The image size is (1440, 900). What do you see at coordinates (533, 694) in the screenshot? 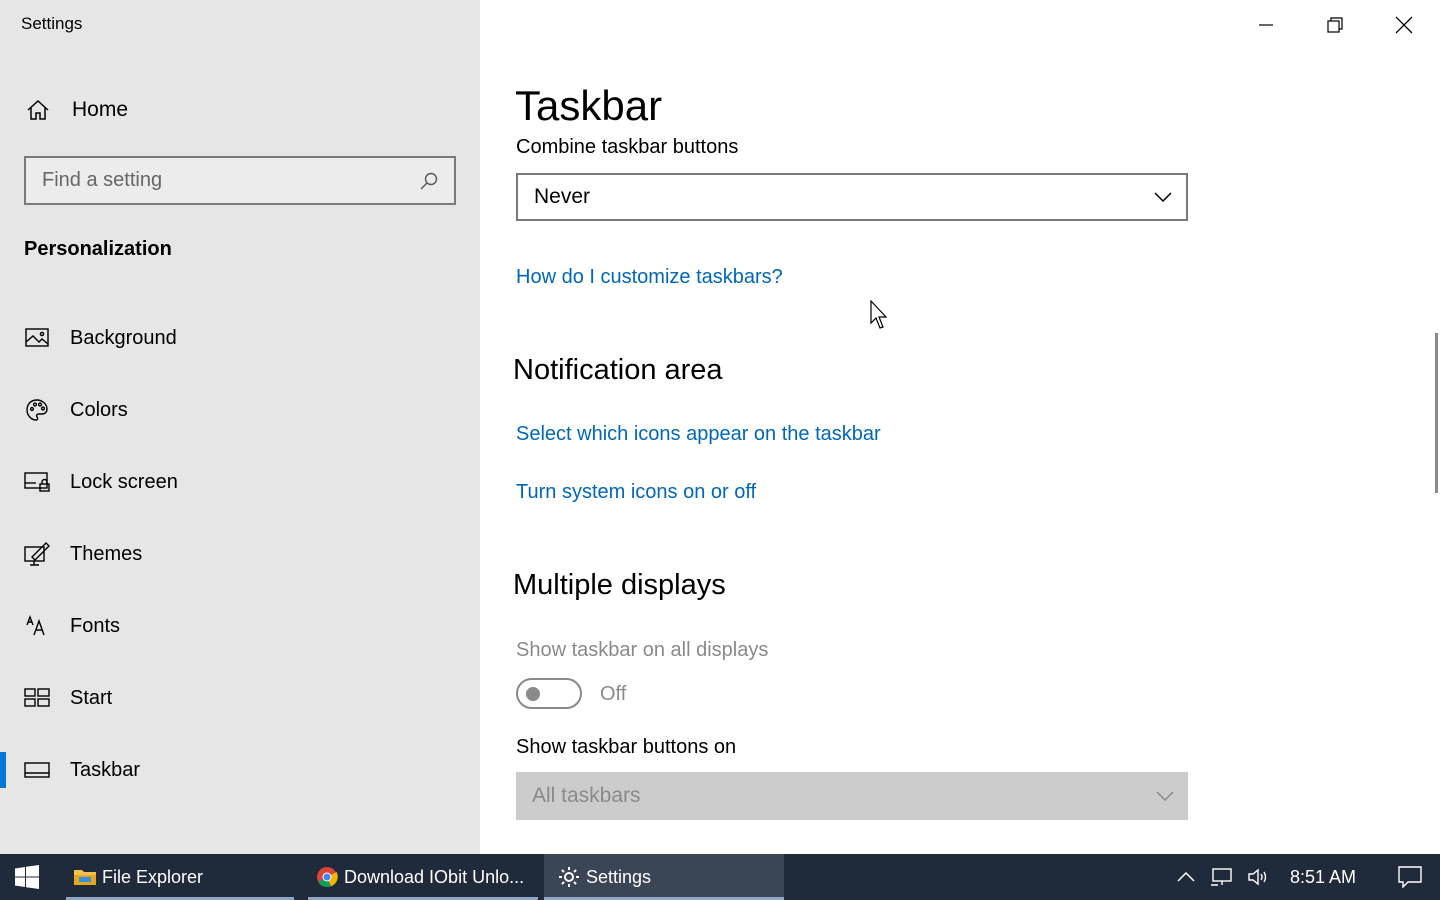
I see `toggle-knob` at bounding box center [533, 694].